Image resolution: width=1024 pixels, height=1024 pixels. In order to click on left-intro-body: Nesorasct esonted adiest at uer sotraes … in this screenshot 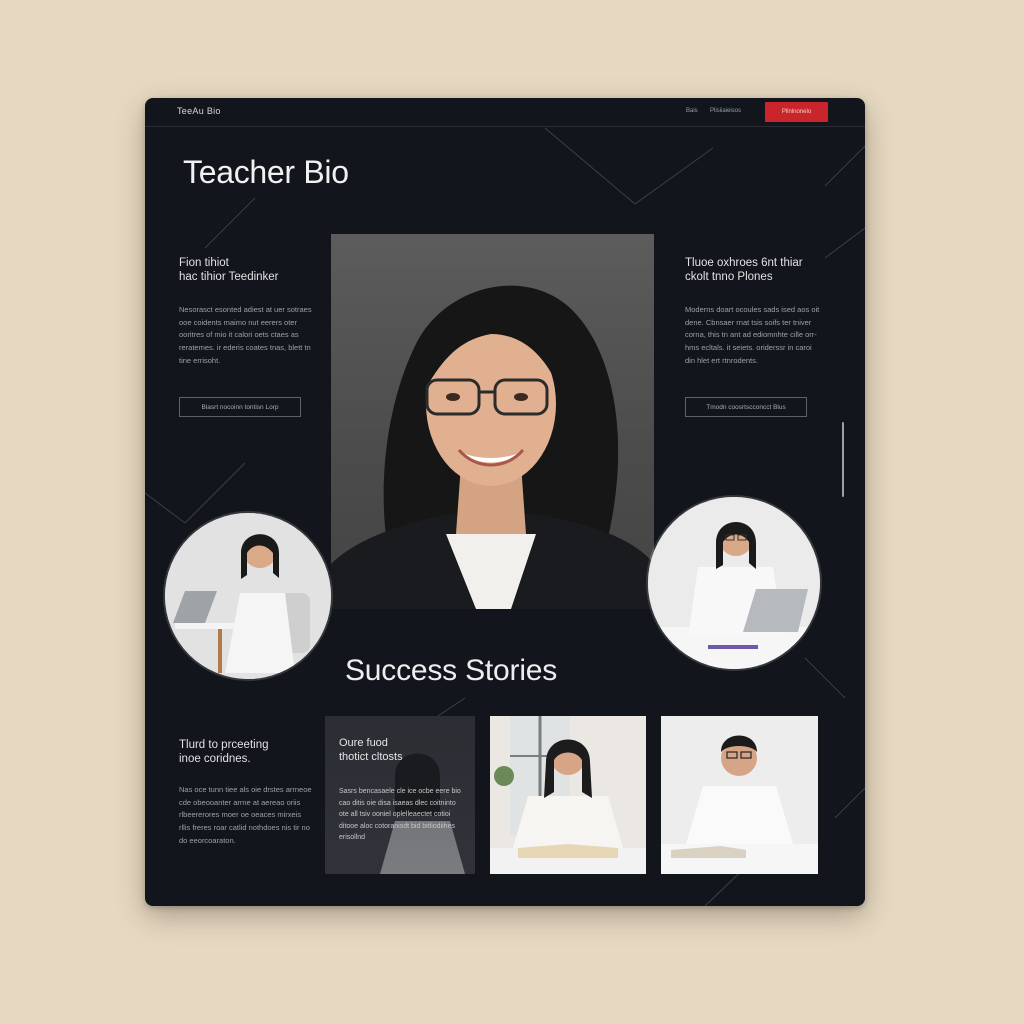, I will do `click(245, 335)`.